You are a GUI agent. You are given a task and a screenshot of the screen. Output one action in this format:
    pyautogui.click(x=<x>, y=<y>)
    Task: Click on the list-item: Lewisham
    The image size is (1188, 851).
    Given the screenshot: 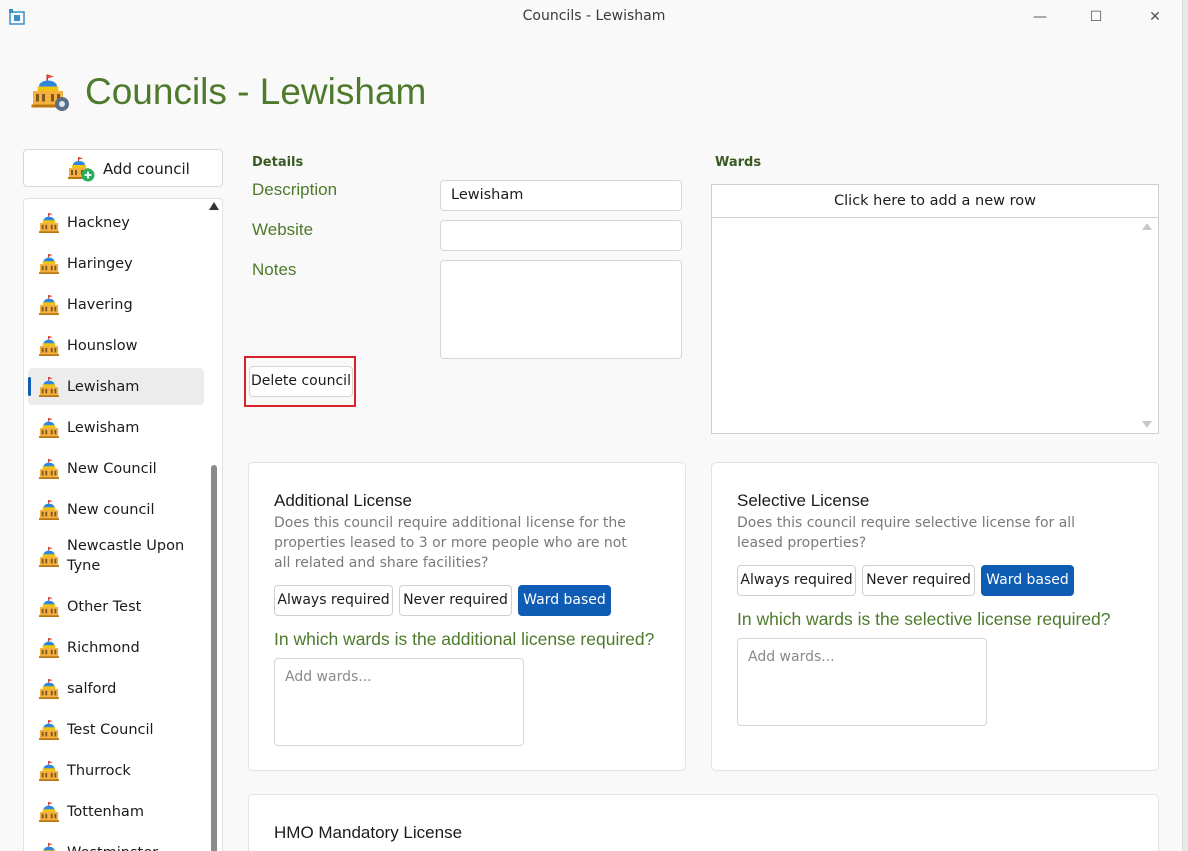 What is the action you would take?
    pyautogui.click(x=116, y=427)
    